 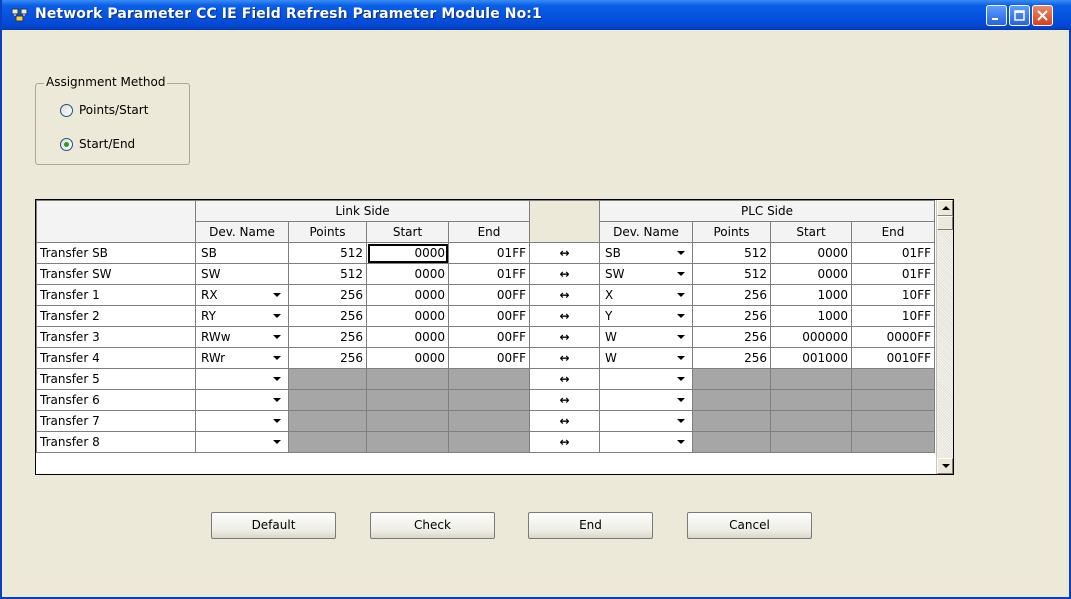 I want to click on plc-start-cell: 000000, so click(x=811, y=337).